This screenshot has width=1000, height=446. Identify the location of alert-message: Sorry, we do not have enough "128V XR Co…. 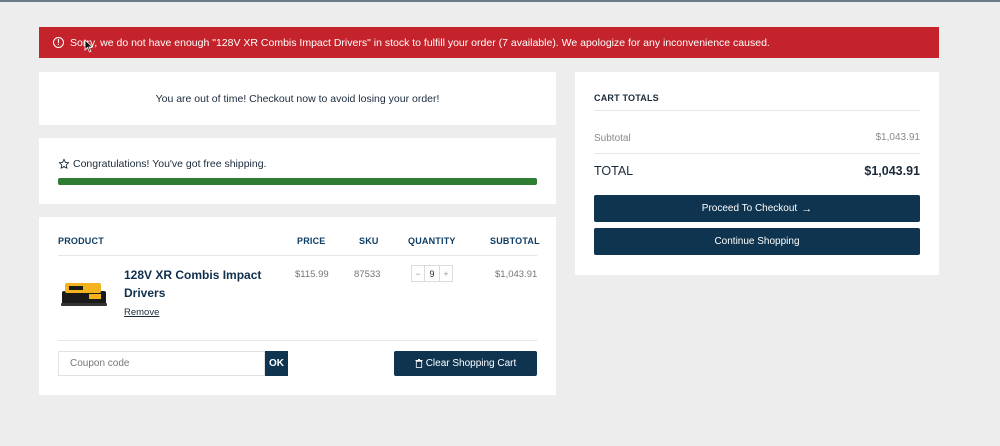
(420, 42).